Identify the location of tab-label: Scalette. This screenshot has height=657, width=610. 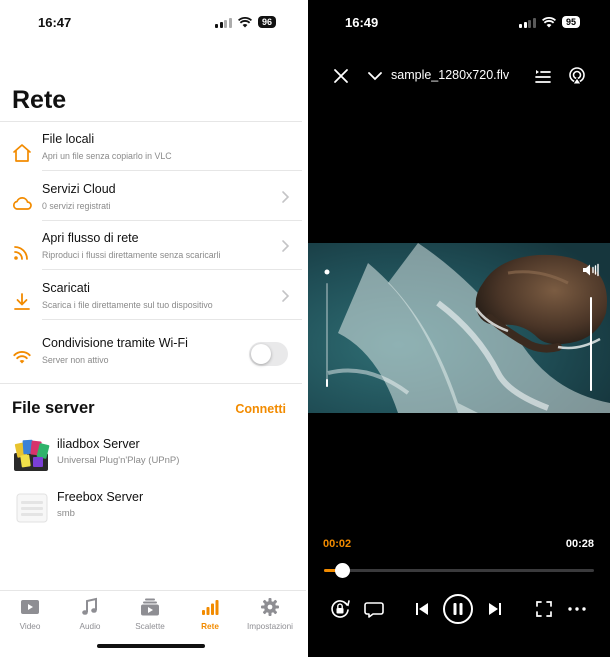
(150, 626).